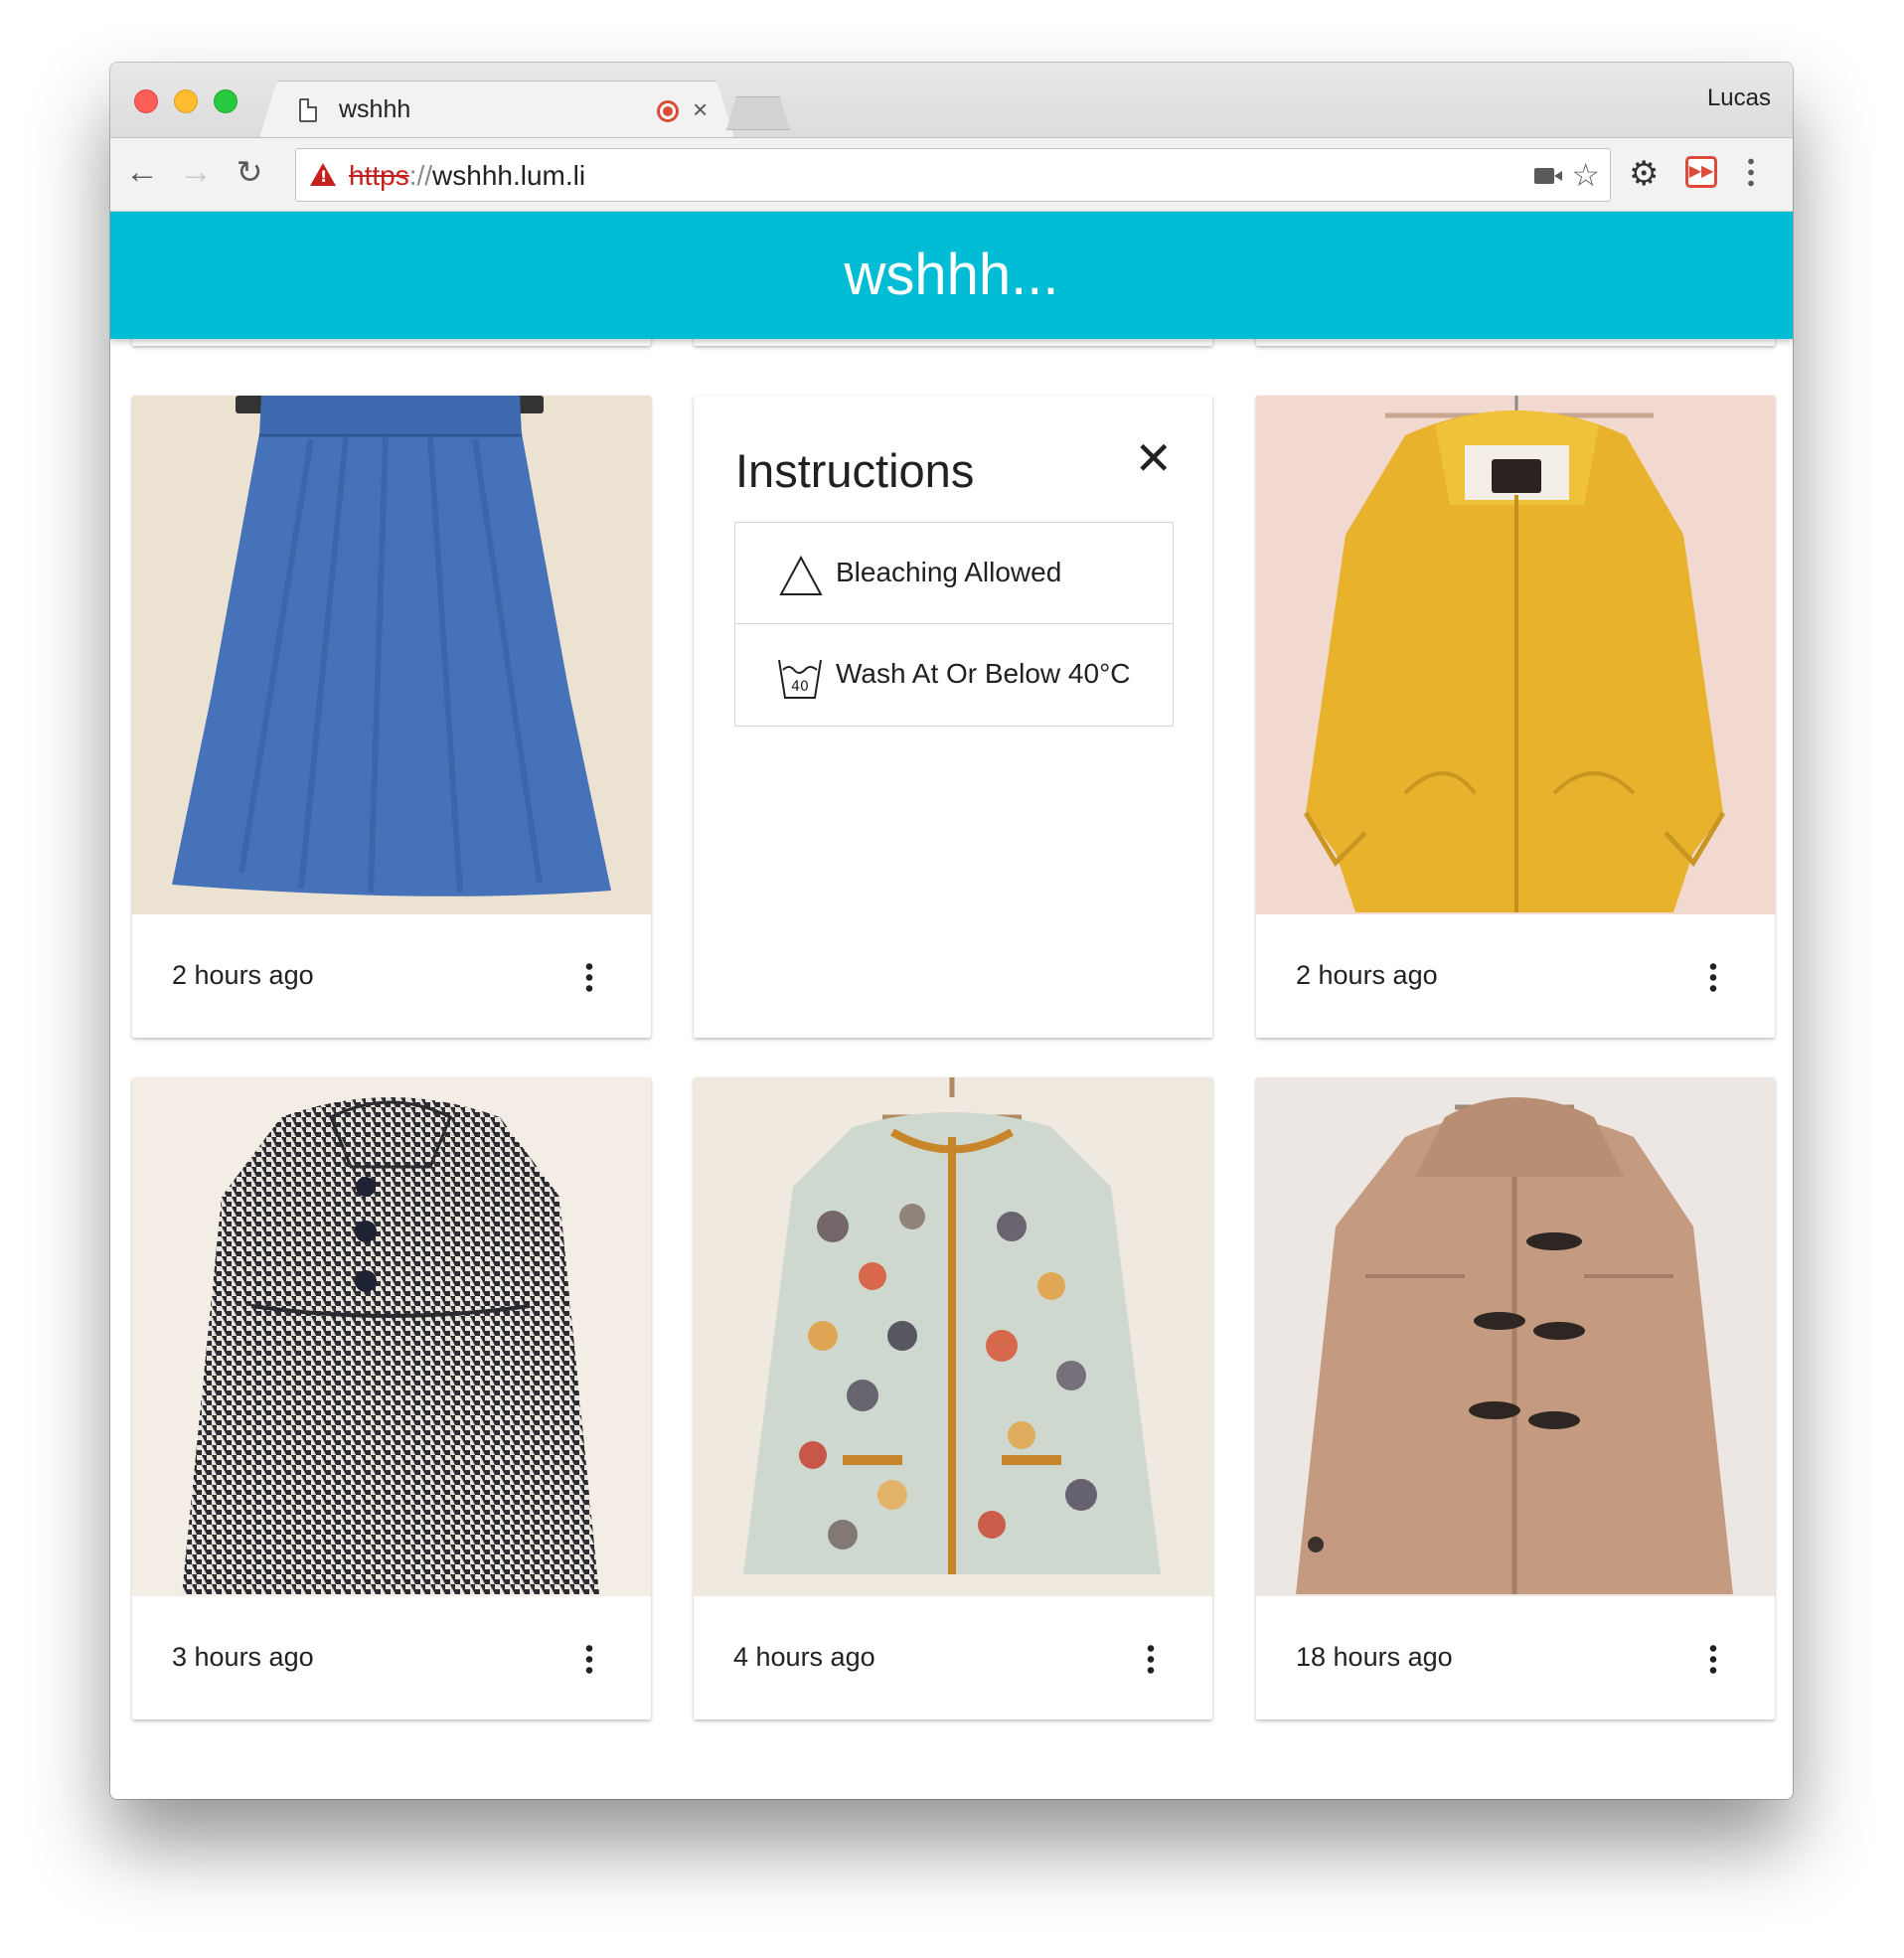  What do you see at coordinates (949, 572) in the screenshot?
I see `instruction-label: Bleaching Allowed` at bounding box center [949, 572].